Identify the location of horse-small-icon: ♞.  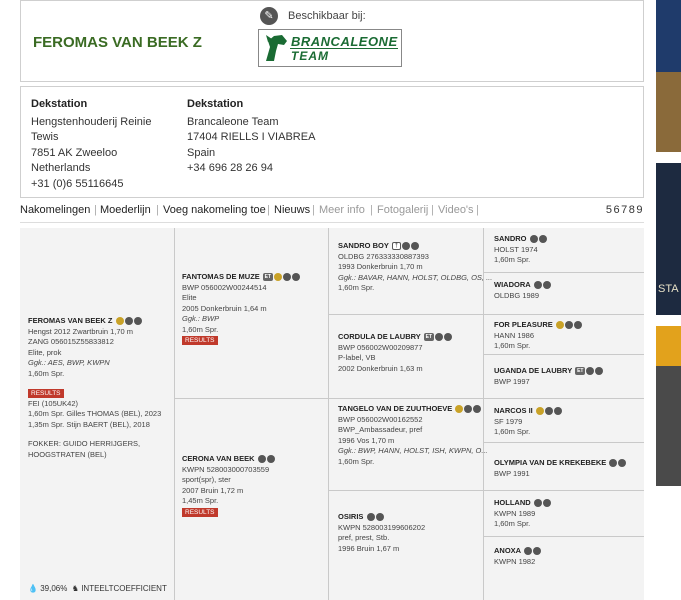
(75, 588).